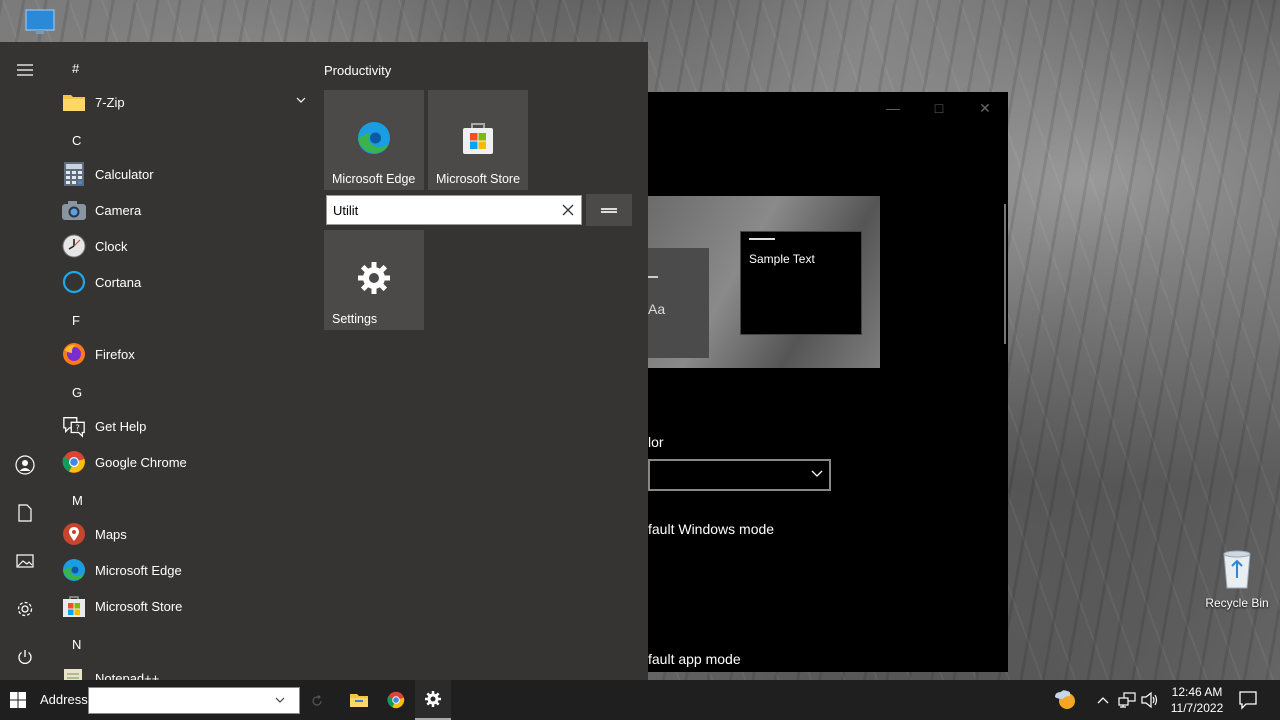  What do you see at coordinates (1150, 700) in the screenshot?
I see `volume-icon` at bounding box center [1150, 700].